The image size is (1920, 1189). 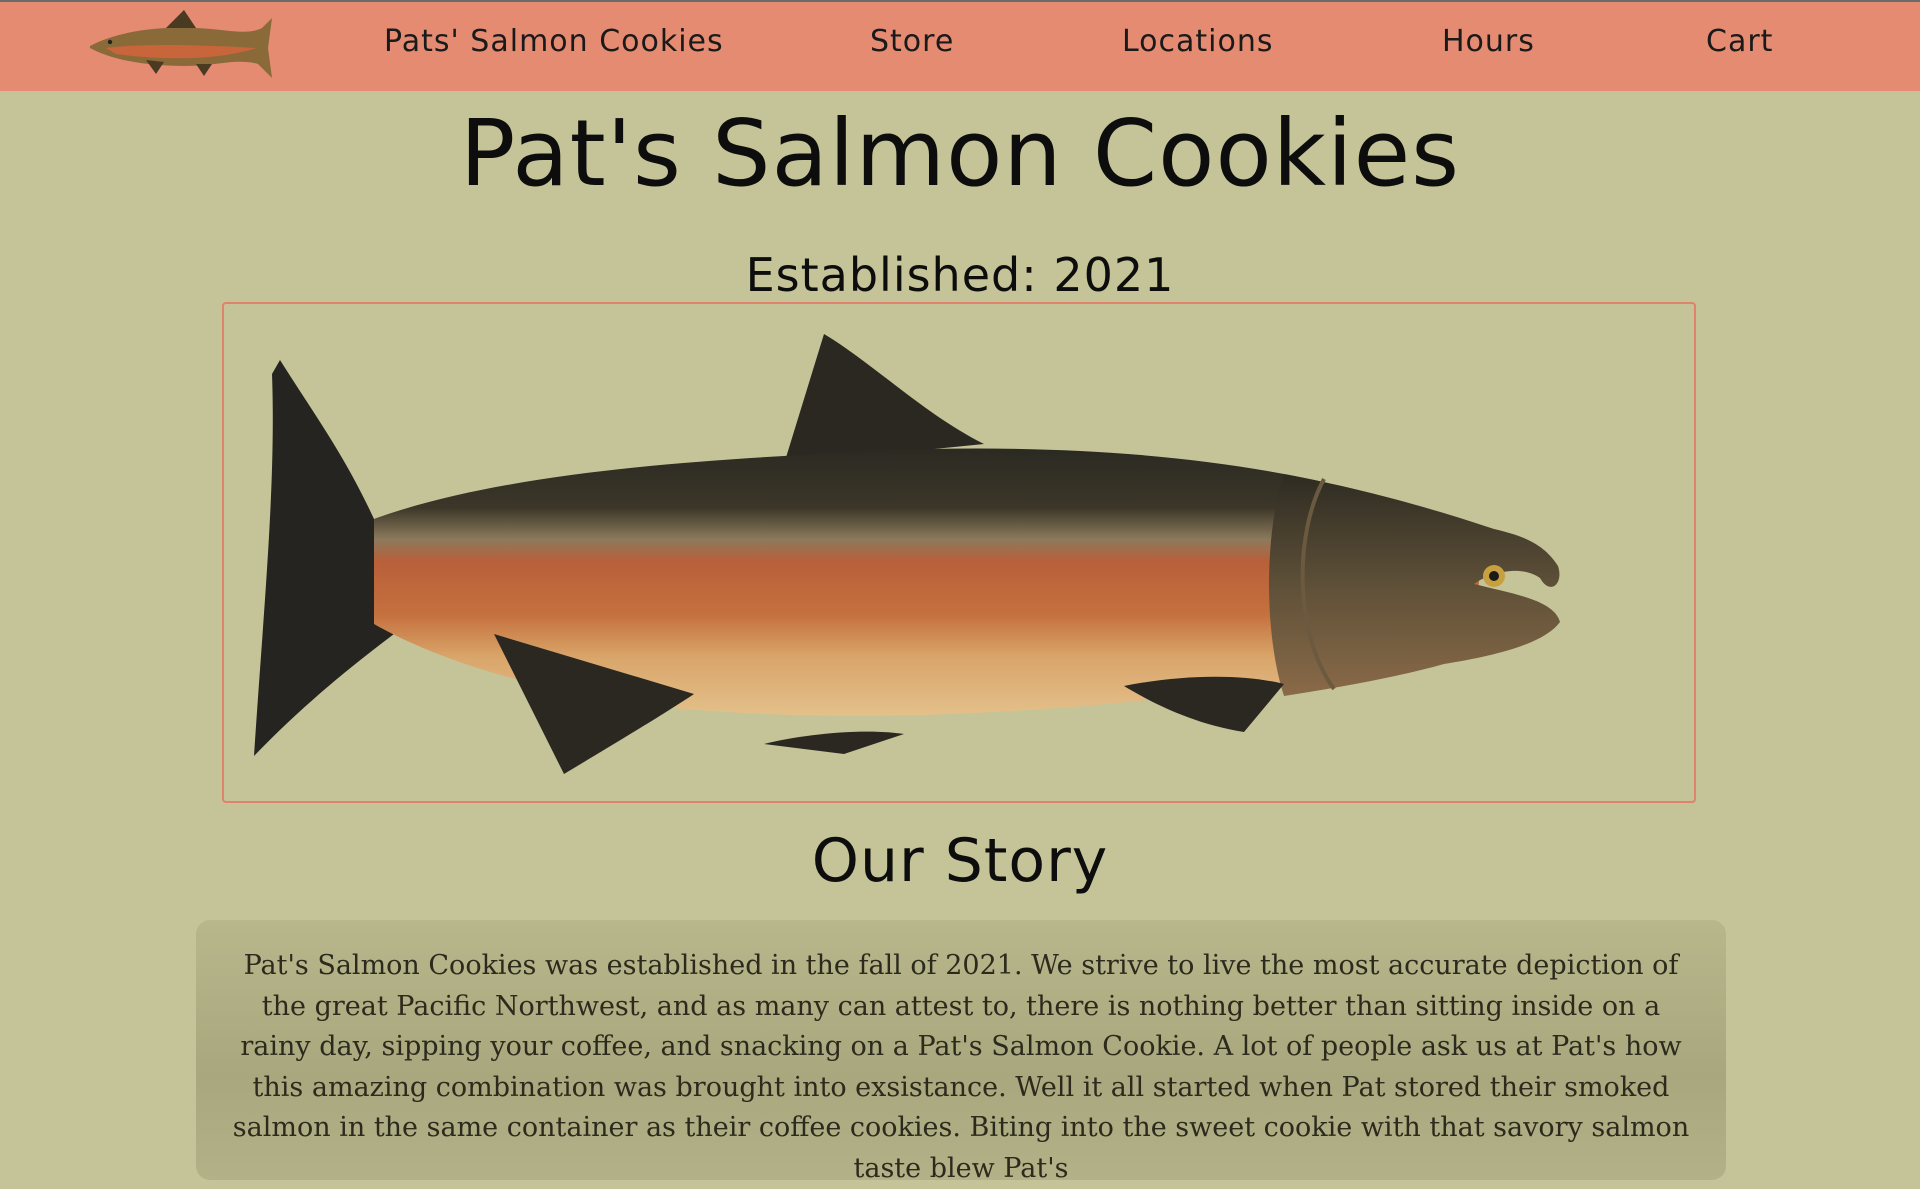 I want to click on nav-home-link: Pats' Salmon Cookies, so click(x=554, y=41).